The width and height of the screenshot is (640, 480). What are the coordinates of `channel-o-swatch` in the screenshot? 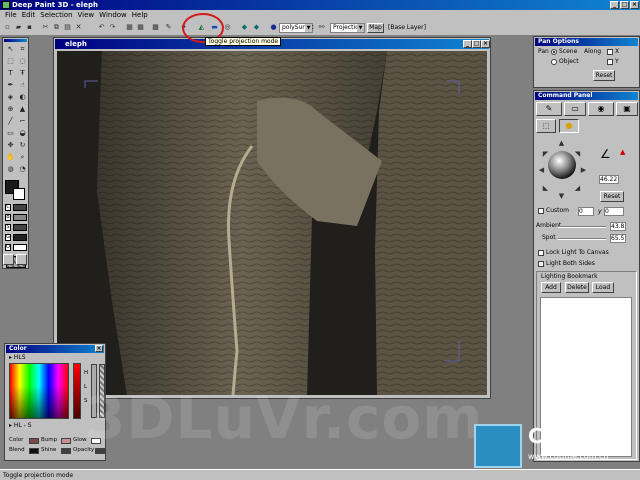 It's located at (20, 247).